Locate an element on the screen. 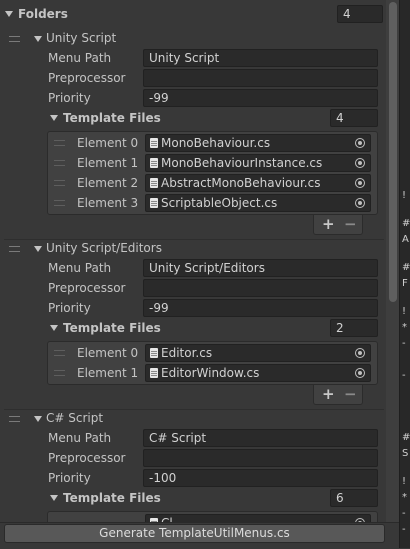  panel-text-fragment: F is located at coordinates (405, 283).